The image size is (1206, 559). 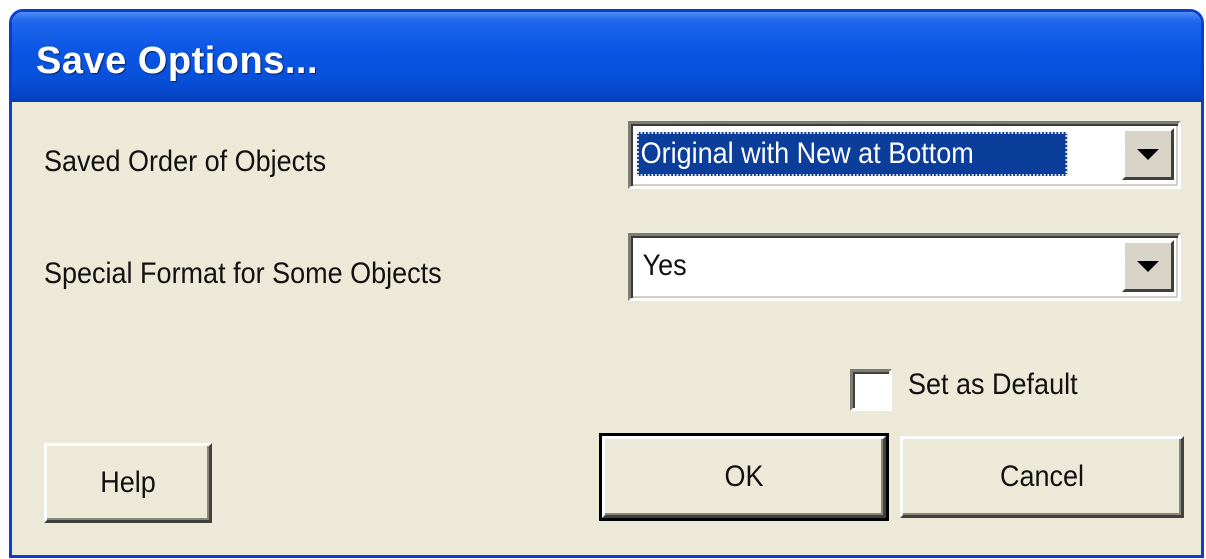 I want to click on saved-order-dropdown: Original with New at Bottom, so click(x=904, y=155).